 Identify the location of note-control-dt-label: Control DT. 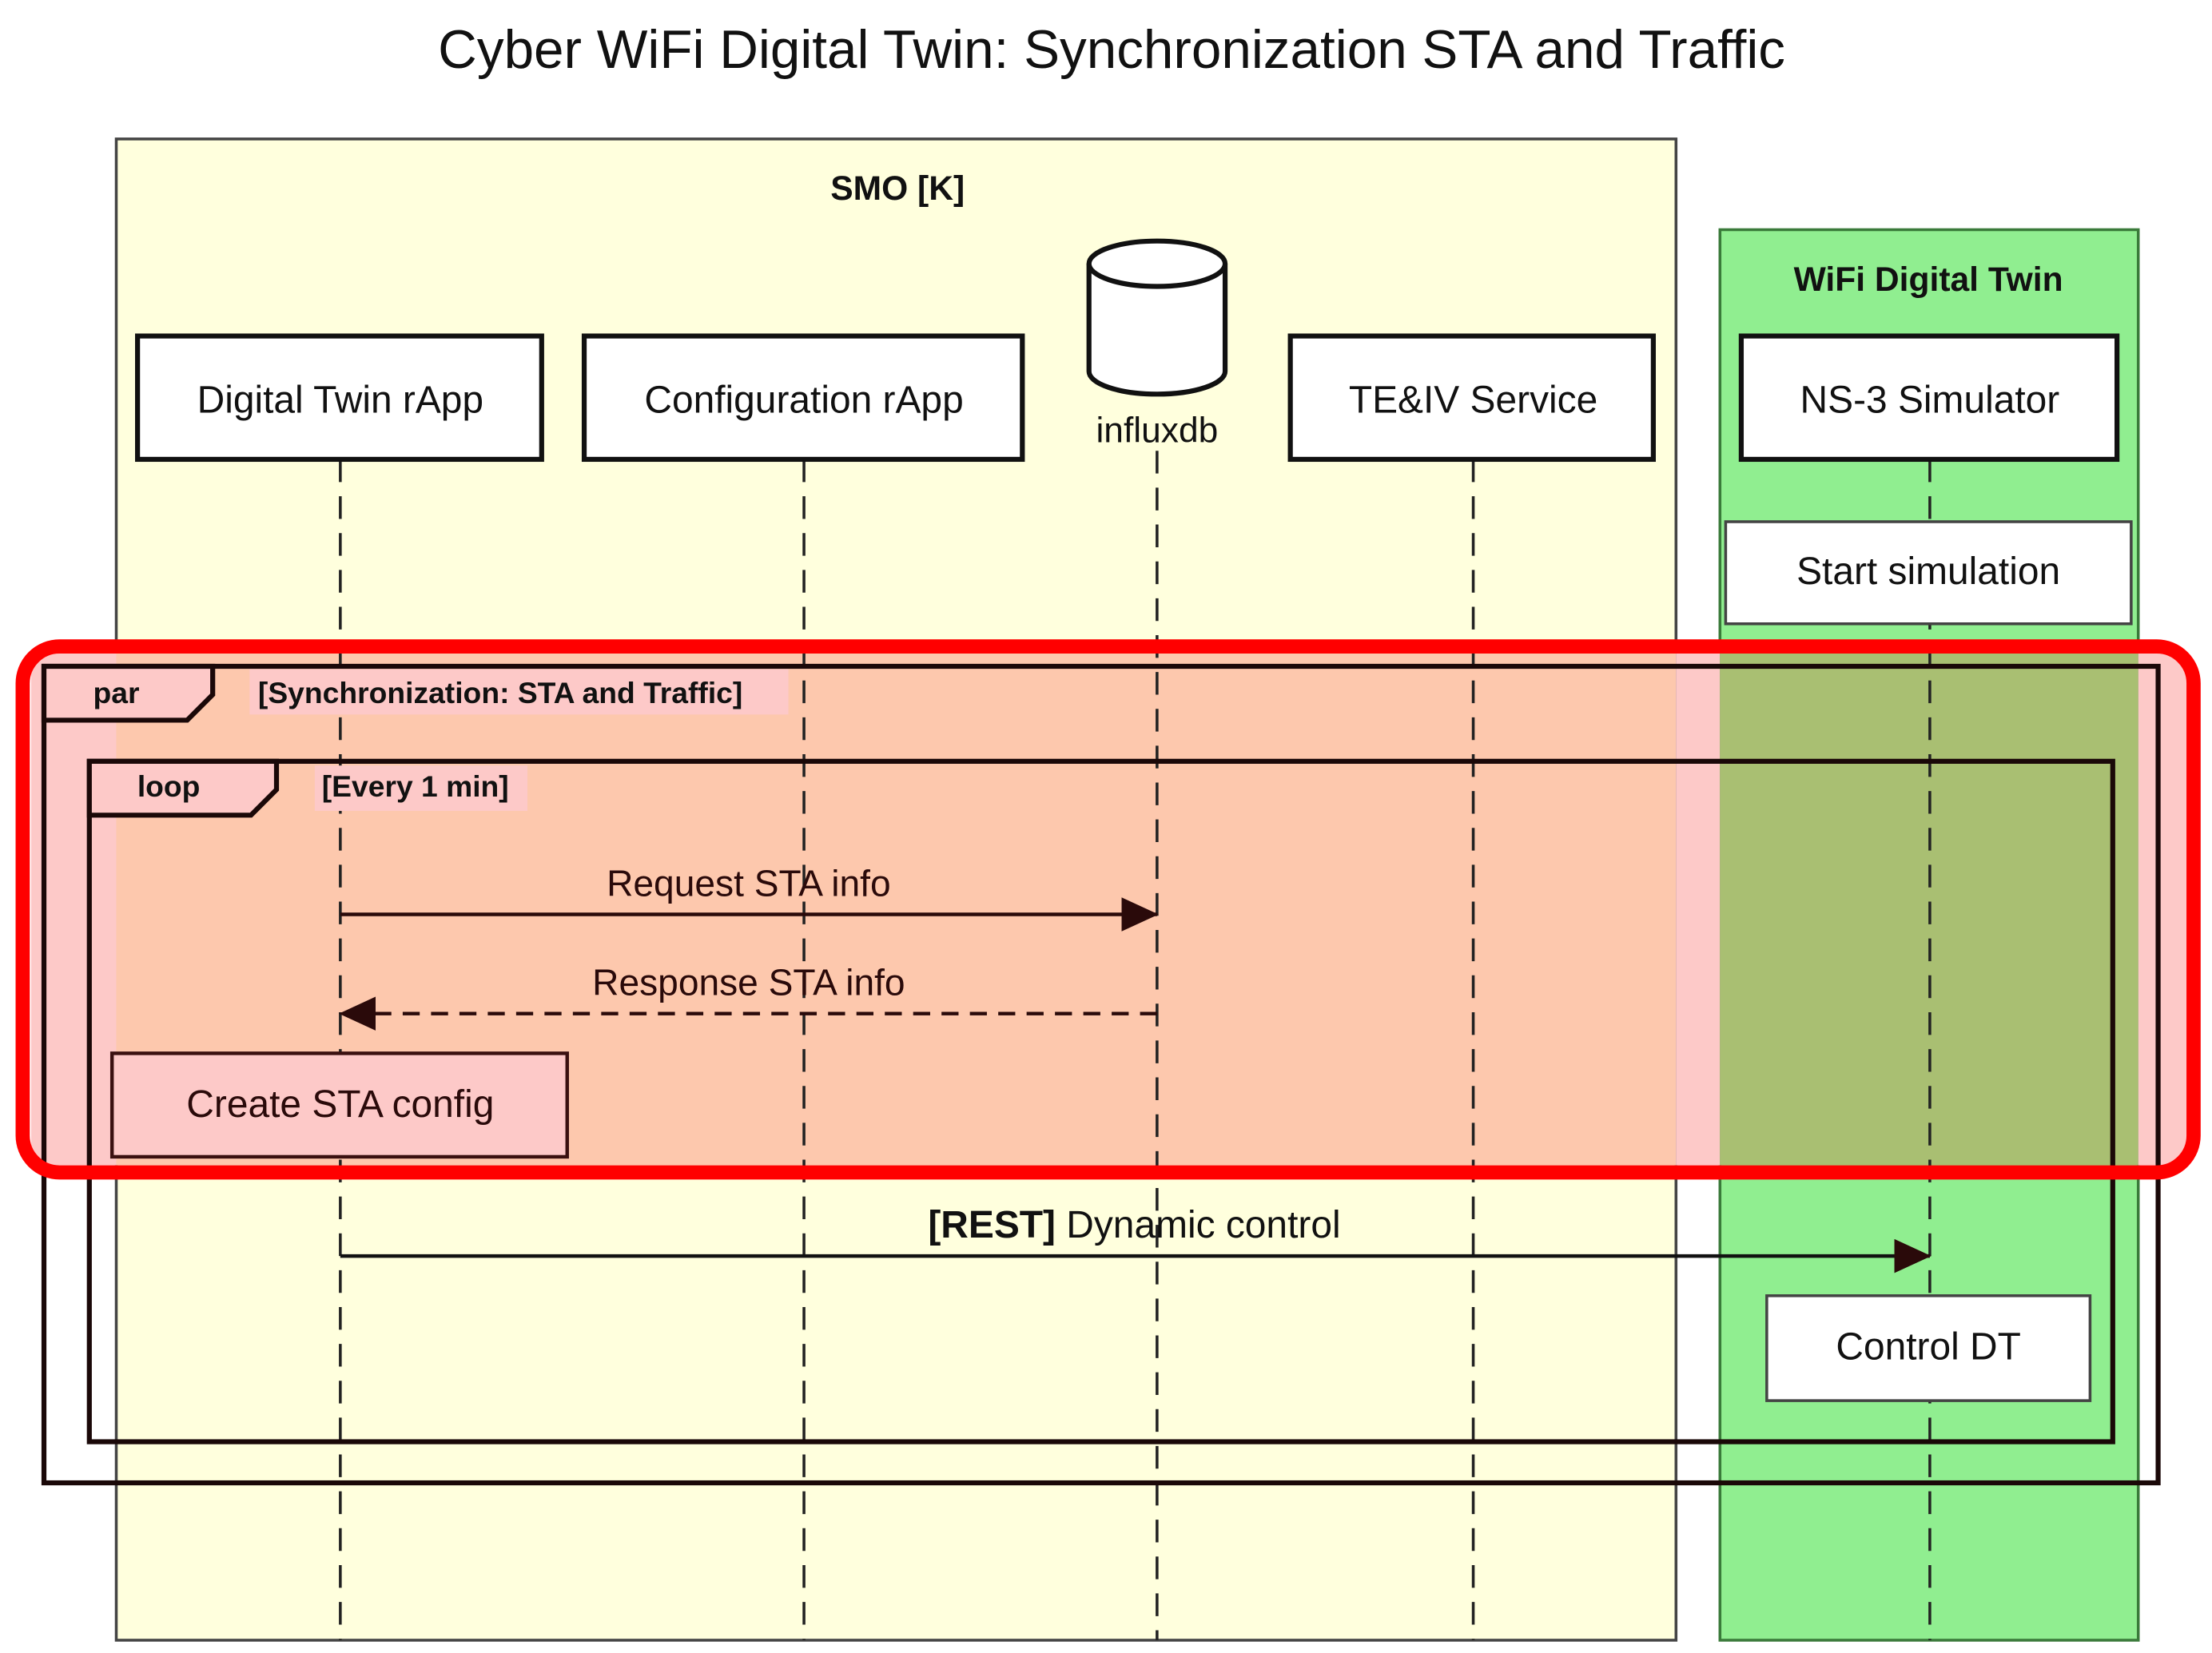
(1928, 1347).